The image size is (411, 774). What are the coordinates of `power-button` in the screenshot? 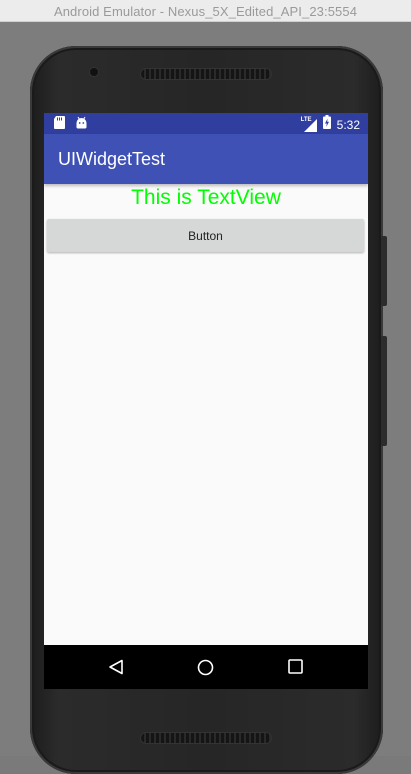 It's located at (384, 391).